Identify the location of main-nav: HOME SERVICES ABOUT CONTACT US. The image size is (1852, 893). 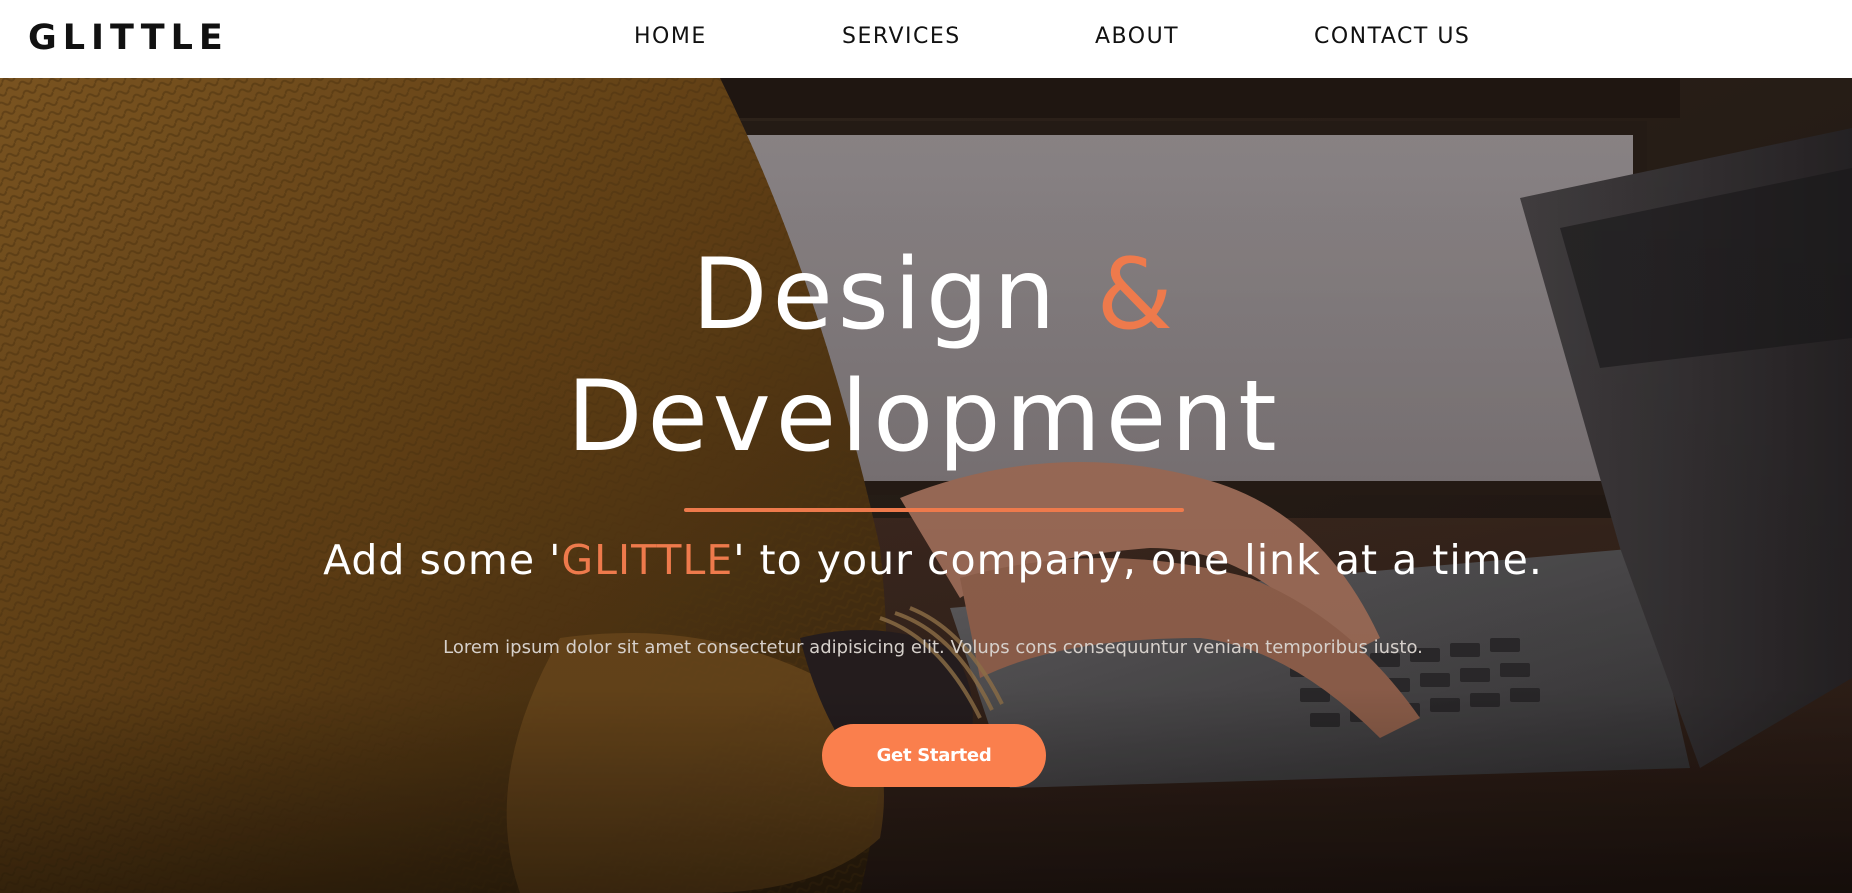
(926, 39).